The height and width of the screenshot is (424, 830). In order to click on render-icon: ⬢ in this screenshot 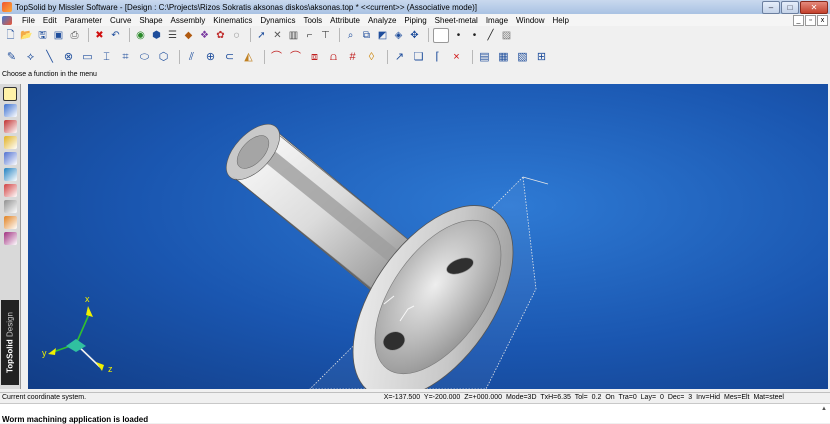, I will do `click(156, 35)`.